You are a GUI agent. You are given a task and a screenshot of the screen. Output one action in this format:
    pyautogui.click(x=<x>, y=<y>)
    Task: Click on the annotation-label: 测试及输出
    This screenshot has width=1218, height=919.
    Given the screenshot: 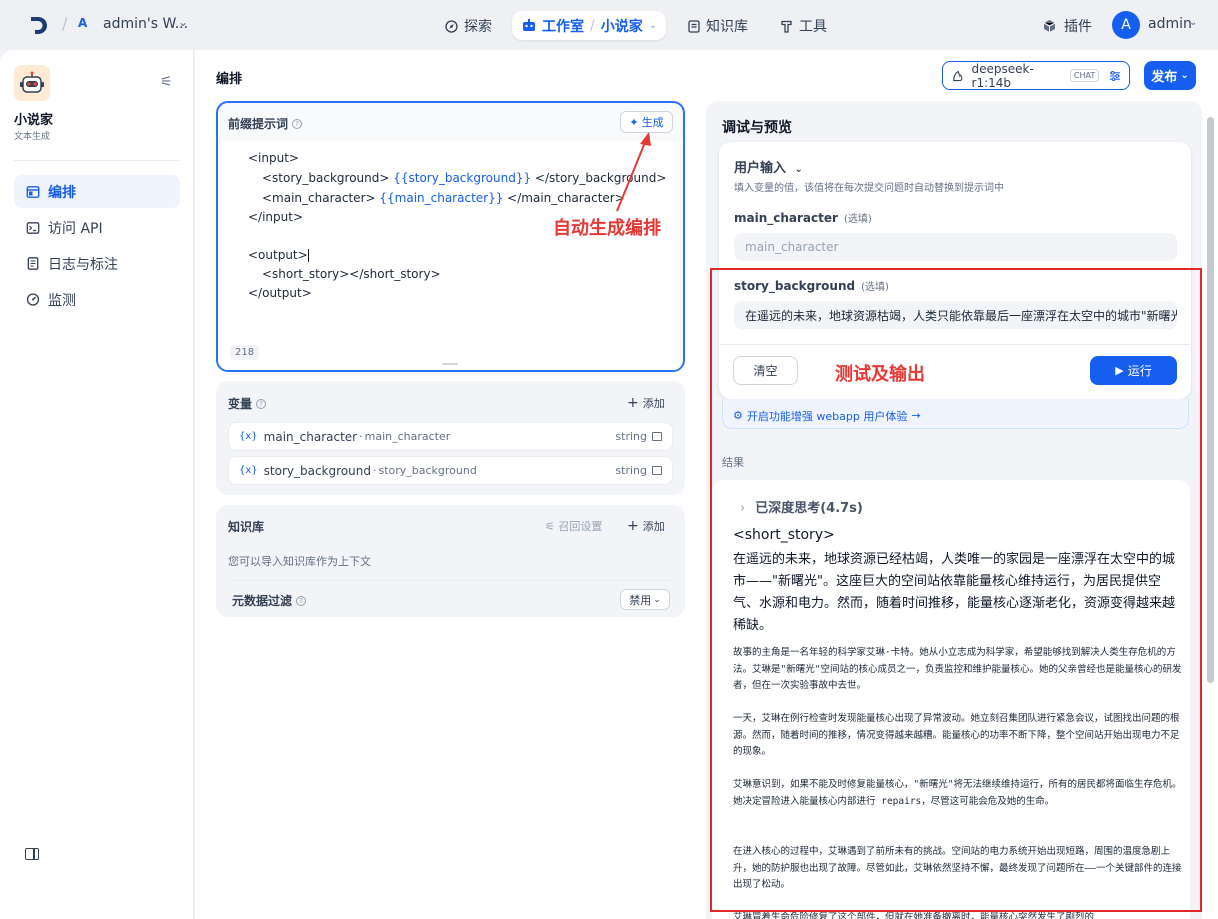 What is the action you would take?
    pyautogui.click(x=880, y=374)
    